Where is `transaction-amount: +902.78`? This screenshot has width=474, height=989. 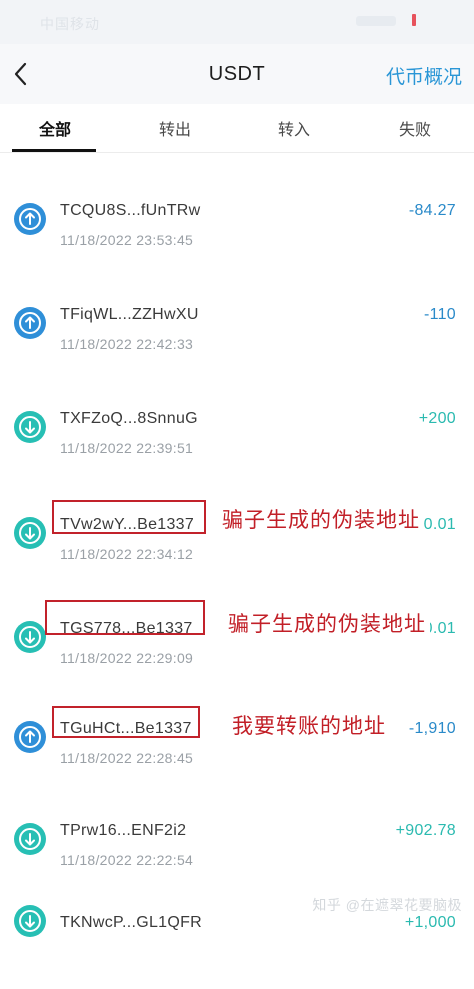
transaction-amount: +902.78 is located at coordinates (425, 830).